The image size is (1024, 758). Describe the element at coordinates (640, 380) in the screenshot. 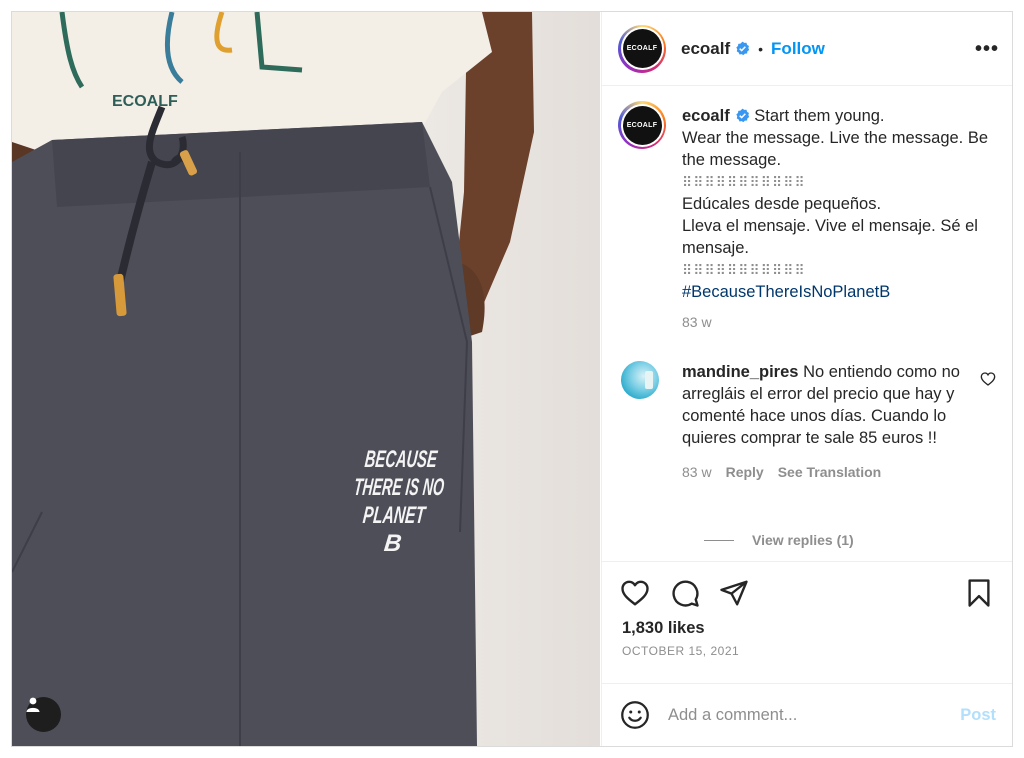

I see `commenter-avatar` at that location.